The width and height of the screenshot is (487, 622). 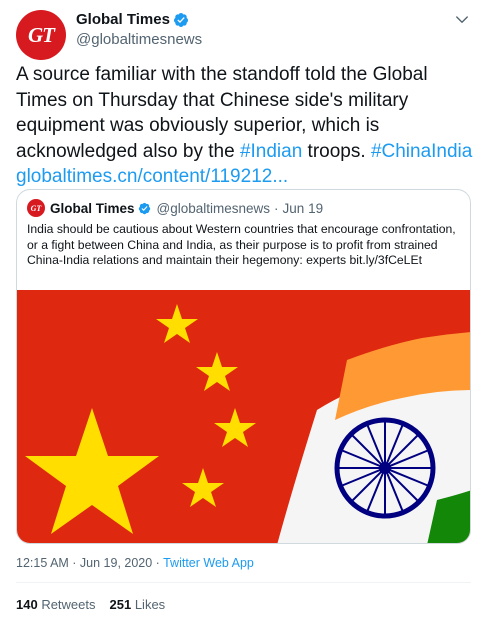 What do you see at coordinates (303, 208) in the screenshot?
I see `quoted-date: Jun 19` at bounding box center [303, 208].